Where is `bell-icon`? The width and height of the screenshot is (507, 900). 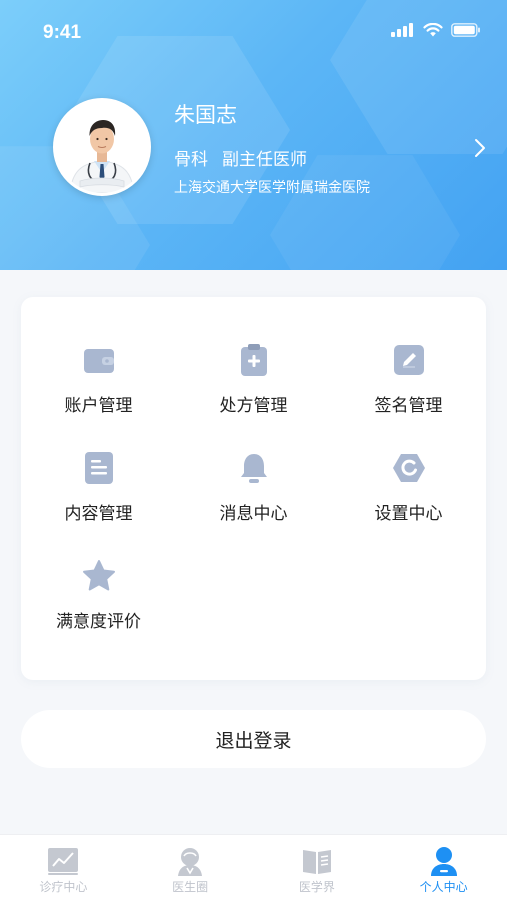
bell-icon is located at coordinates (253, 468).